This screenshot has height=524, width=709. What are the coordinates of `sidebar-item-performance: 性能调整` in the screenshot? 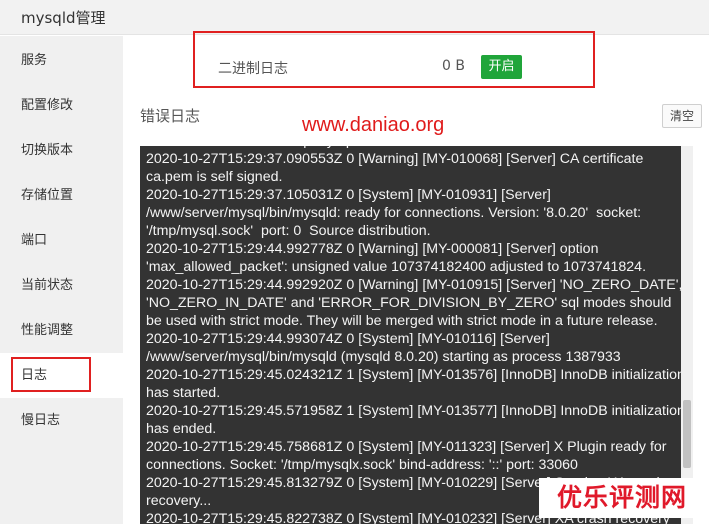 It's located at (61, 330).